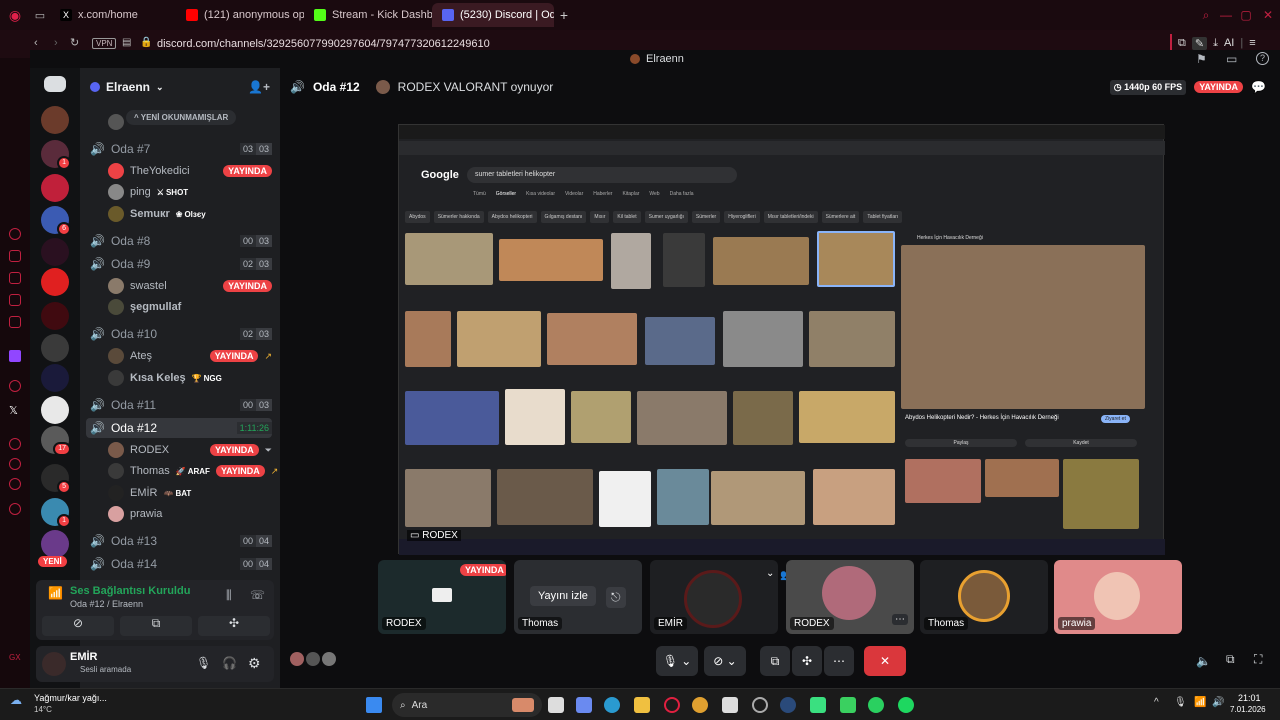 The height and width of the screenshot is (720, 1280). What do you see at coordinates (1180, 702) in the screenshot?
I see `mic-tray-icon: 🎙` at bounding box center [1180, 702].